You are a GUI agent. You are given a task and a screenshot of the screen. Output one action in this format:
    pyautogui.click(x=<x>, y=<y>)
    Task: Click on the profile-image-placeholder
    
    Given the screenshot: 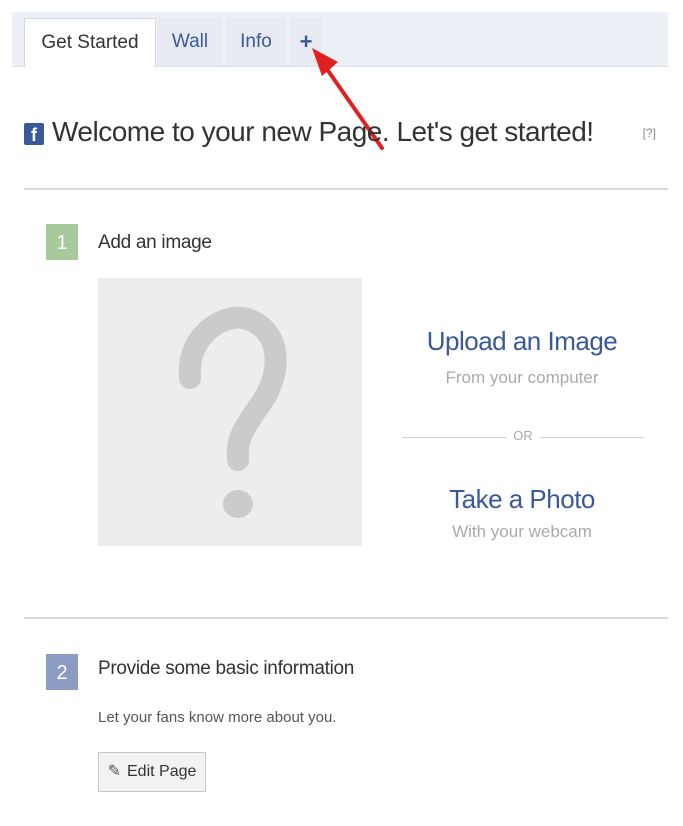 What is the action you would take?
    pyautogui.click(x=230, y=412)
    